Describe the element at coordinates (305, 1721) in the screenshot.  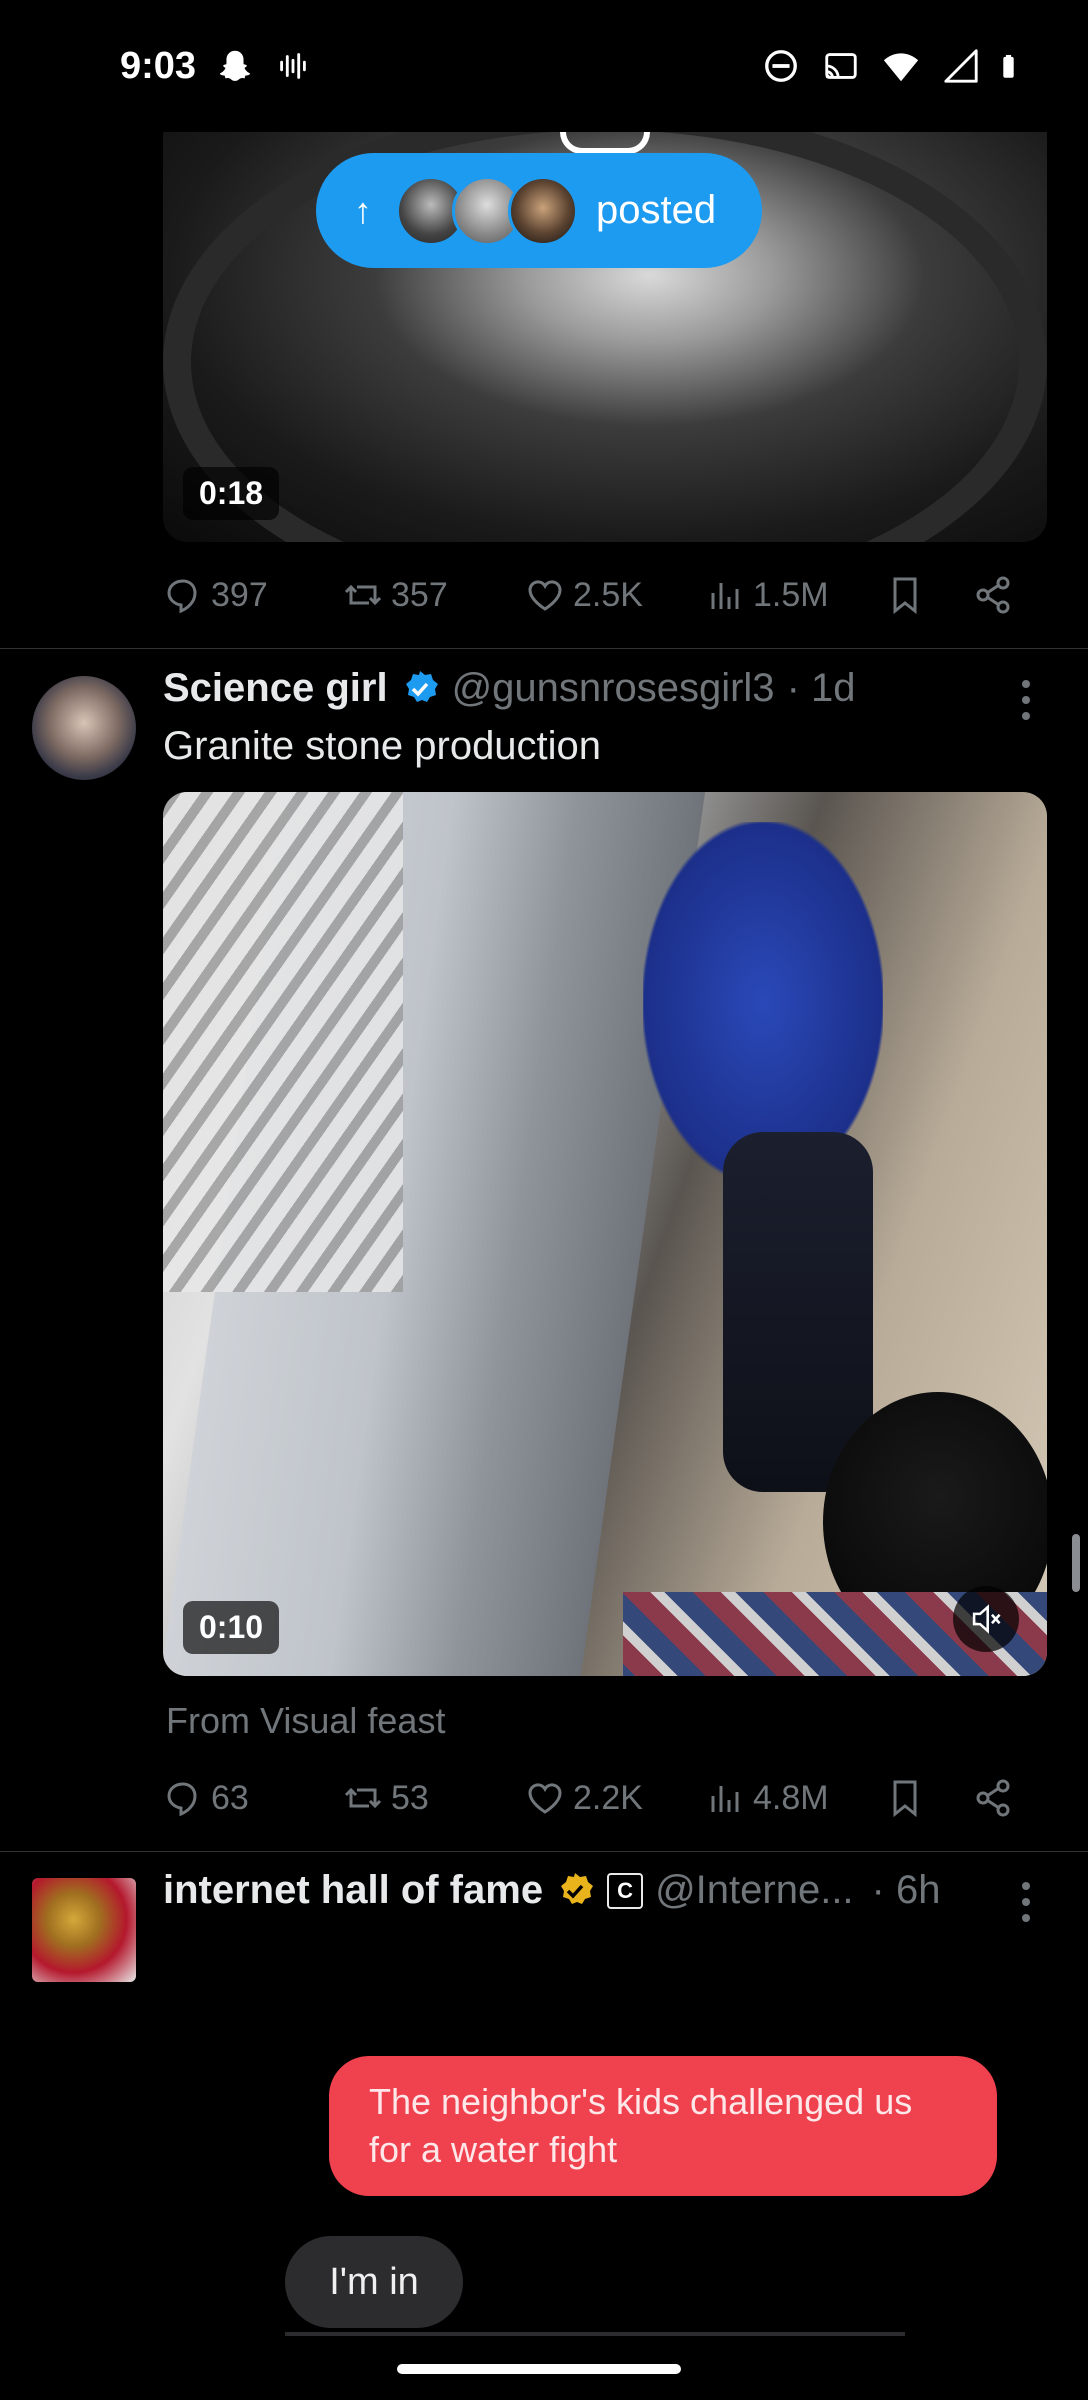
I see `from-attribution: From Visual feast` at that location.